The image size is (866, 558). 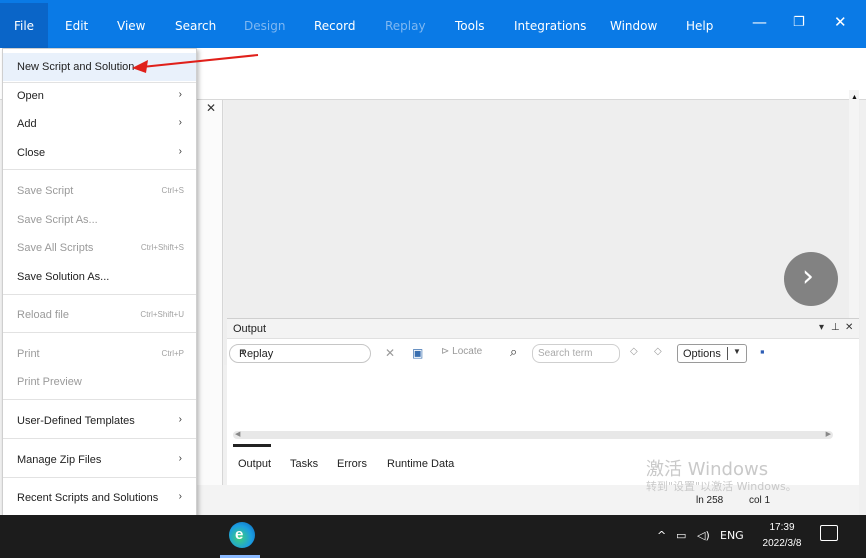 What do you see at coordinates (59, 460) in the screenshot?
I see `menu-item-label: Manage Zip Files` at bounding box center [59, 460].